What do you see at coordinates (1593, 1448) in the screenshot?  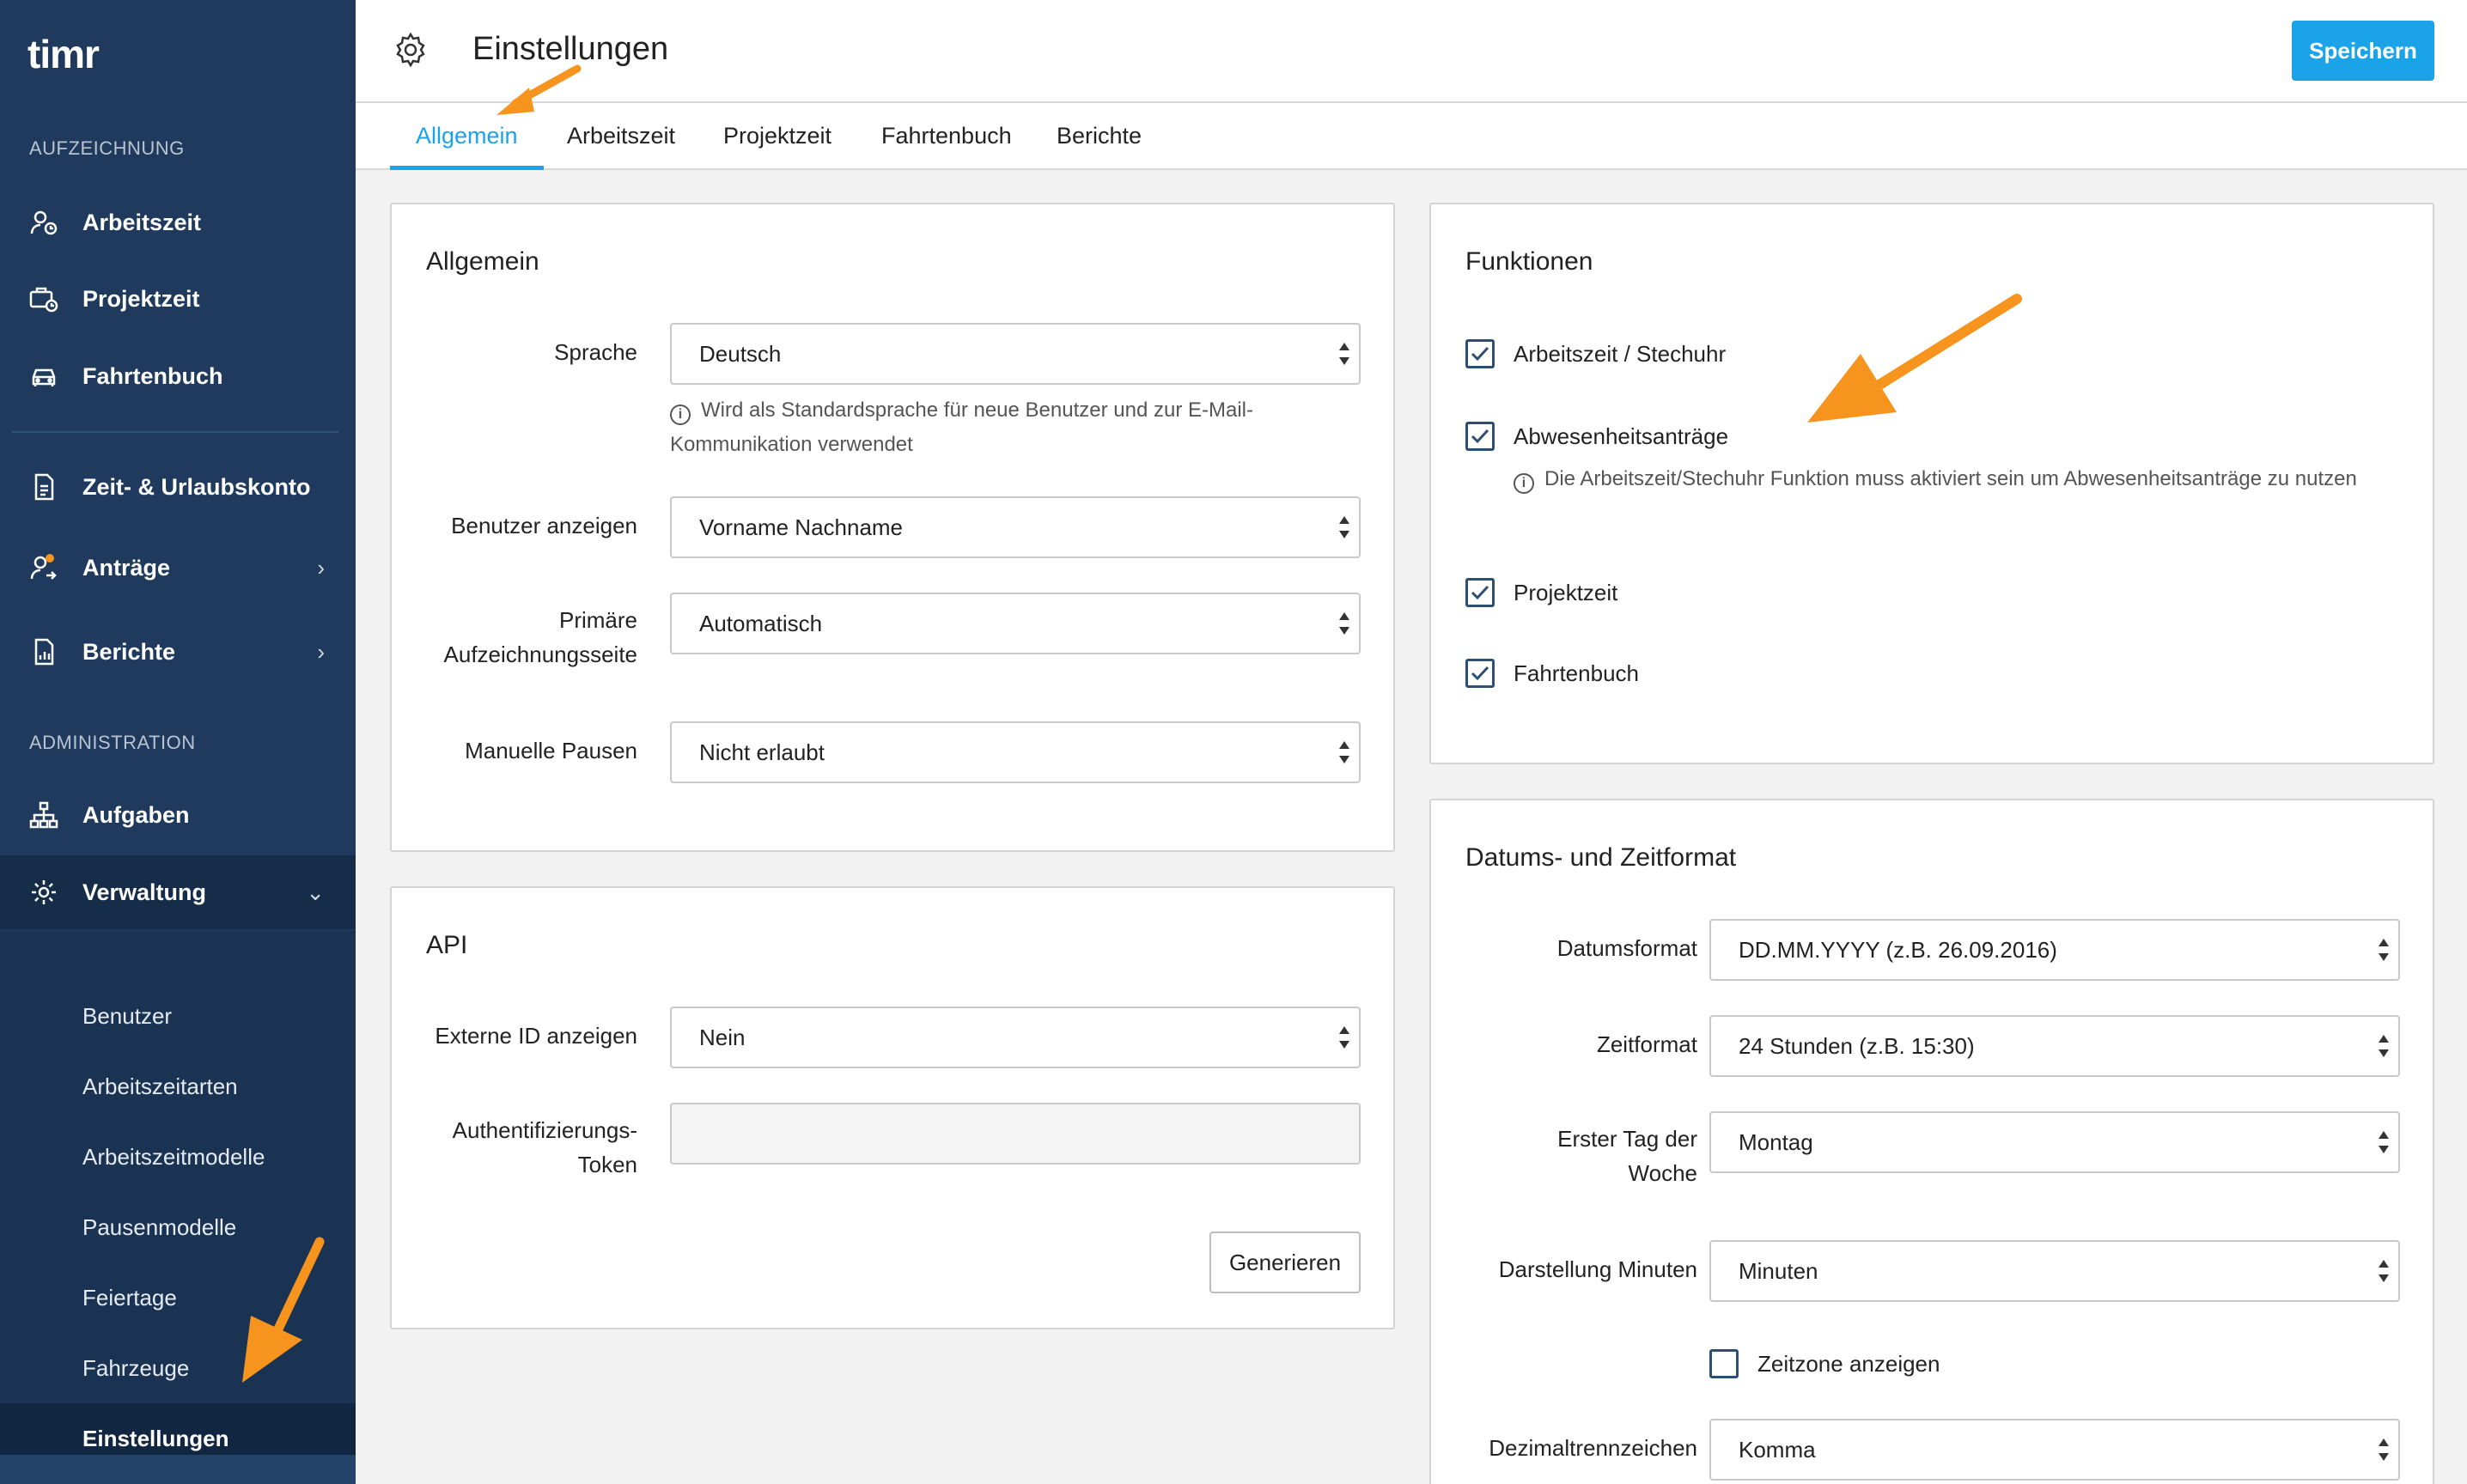 I see `decimal-separator-label: Dezimaltrennzeichen` at bounding box center [1593, 1448].